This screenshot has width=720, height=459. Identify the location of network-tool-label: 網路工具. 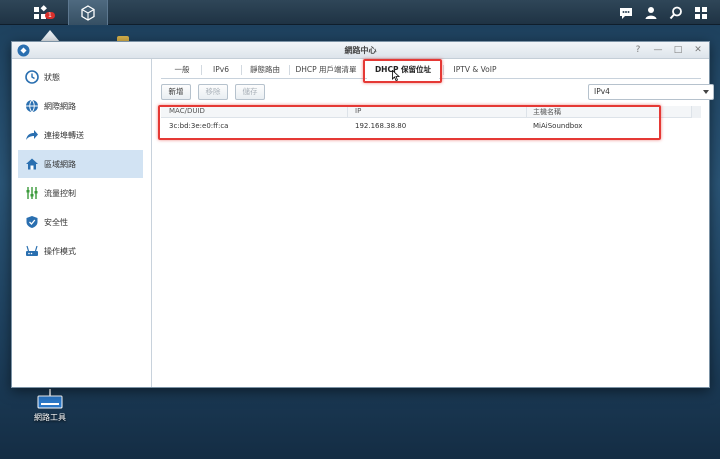
(50, 417).